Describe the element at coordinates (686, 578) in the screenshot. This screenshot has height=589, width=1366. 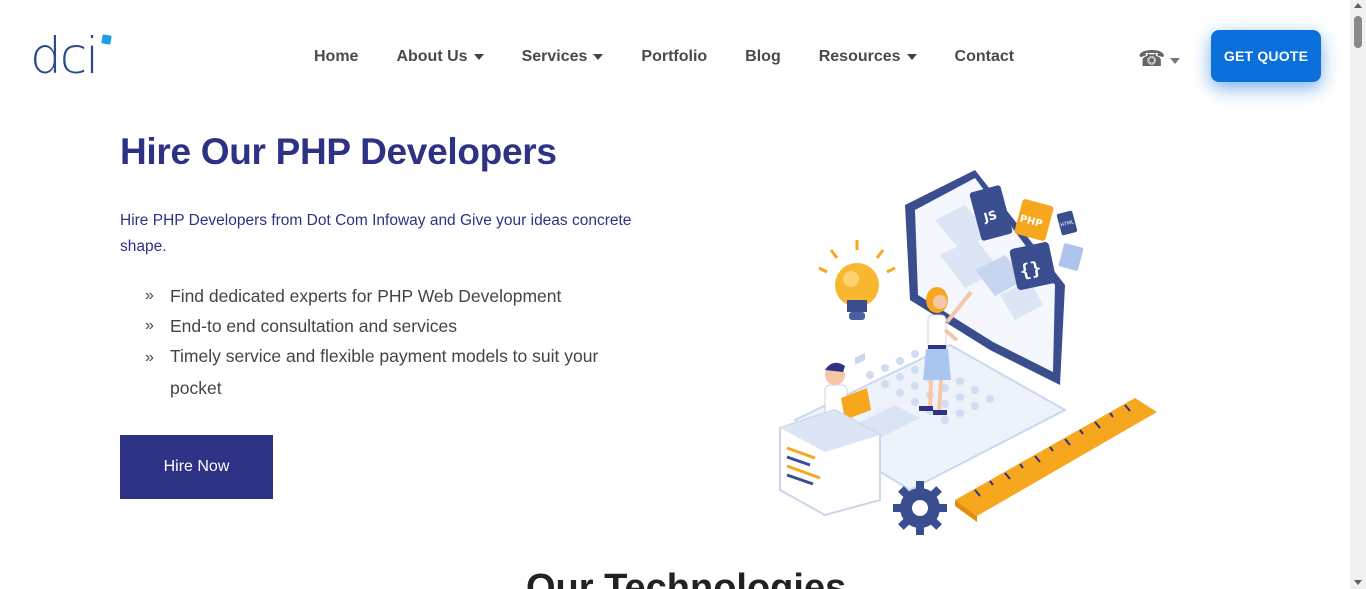
I see `section-heading-technologies: Our Technologies` at that location.